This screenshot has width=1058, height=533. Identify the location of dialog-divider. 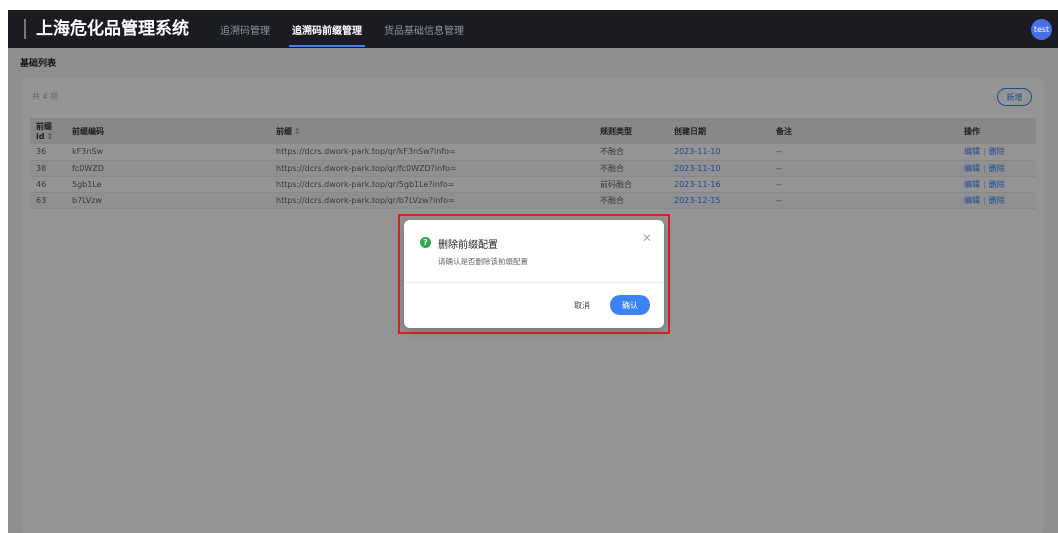
(534, 282).